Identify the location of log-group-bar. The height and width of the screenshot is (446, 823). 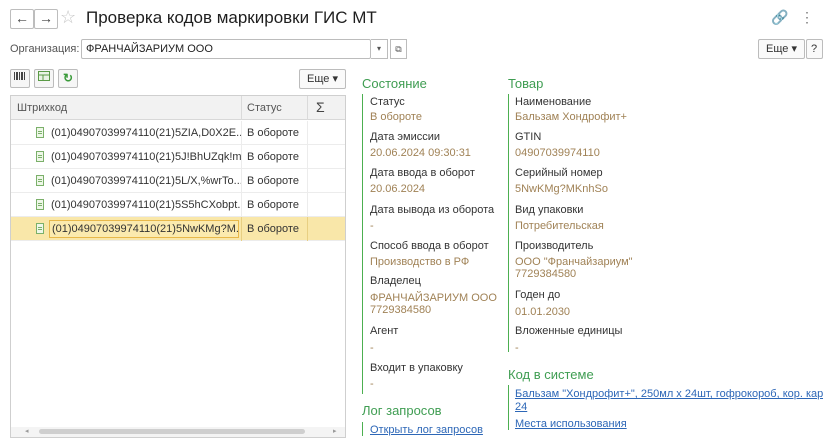
(362, 429).